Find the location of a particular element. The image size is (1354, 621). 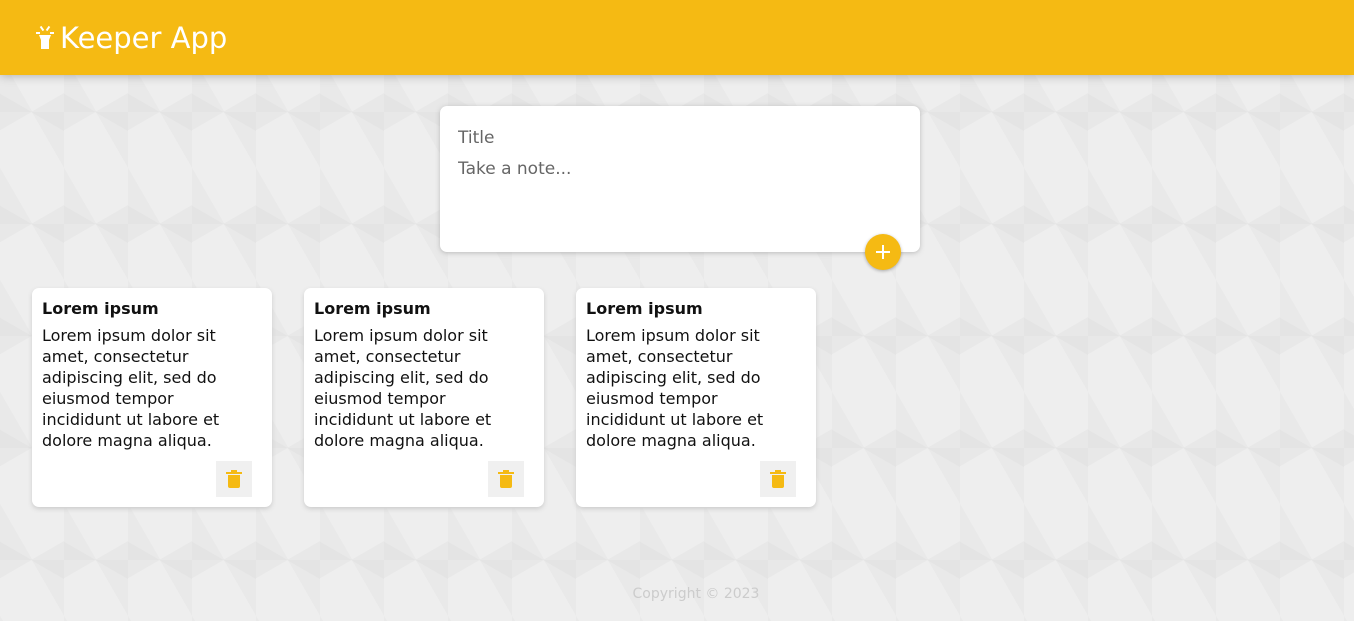

page-footer: Copyright © 2023 is located at coordinates (677, 594).